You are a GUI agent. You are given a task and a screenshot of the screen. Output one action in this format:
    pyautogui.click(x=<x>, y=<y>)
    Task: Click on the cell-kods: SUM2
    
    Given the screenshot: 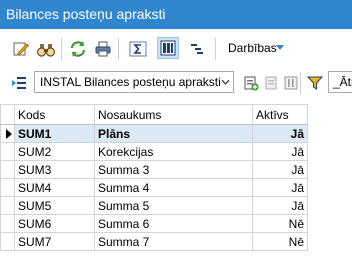 What is the action you would take?
    pyautogui.click(x=54, y=151)
    